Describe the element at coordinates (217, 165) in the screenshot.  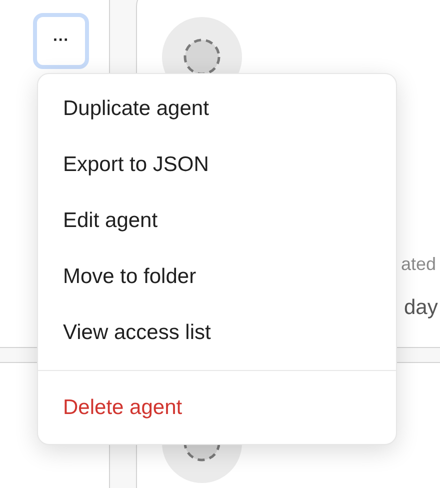
I see `menu-item: Export to JSON` at that location.